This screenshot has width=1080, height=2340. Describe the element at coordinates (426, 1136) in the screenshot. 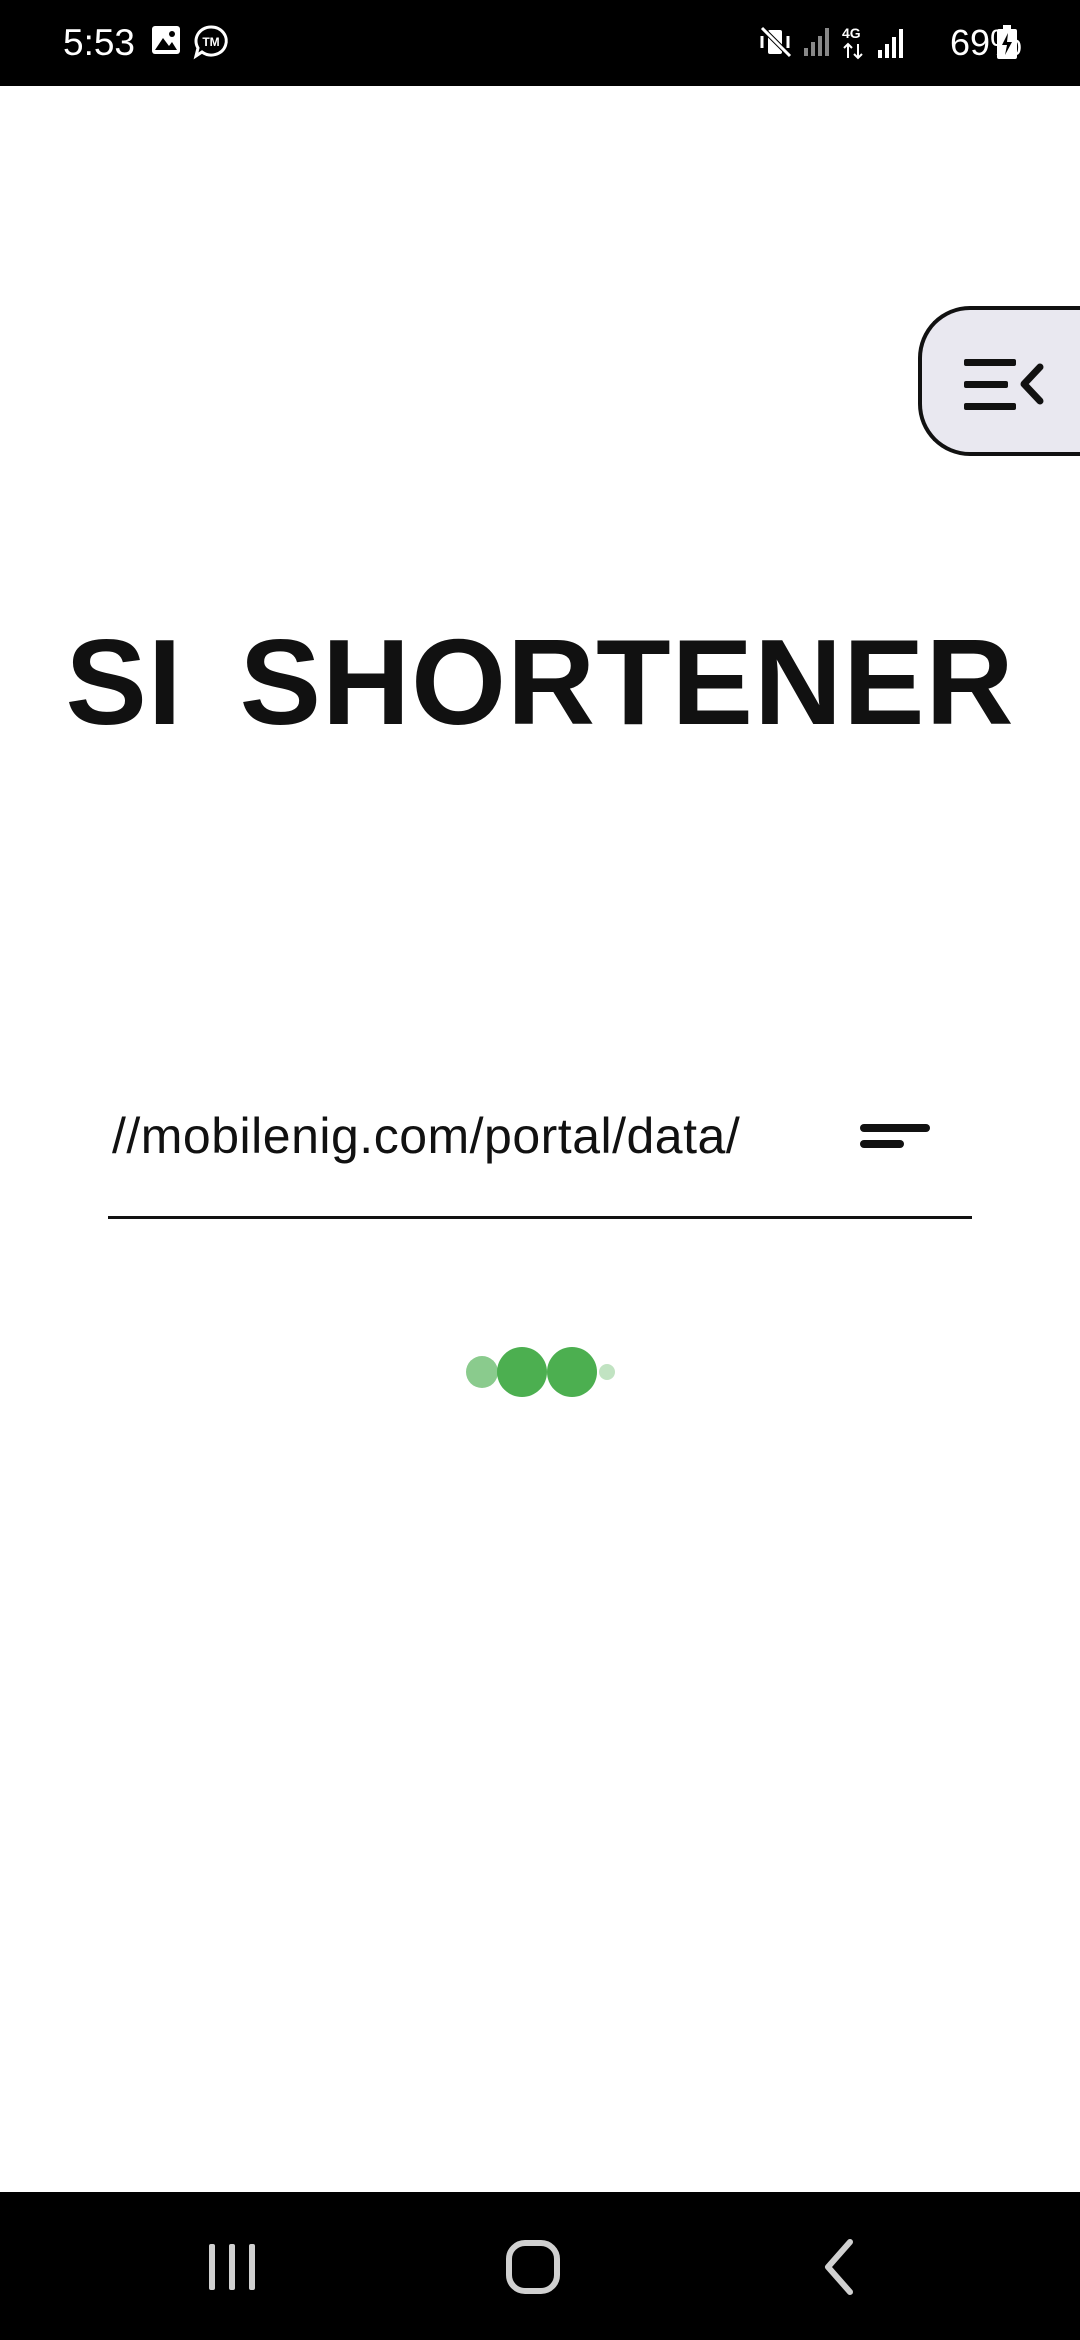

I see `url-input-value: //mobilenig.com/portal/data/` at that location.